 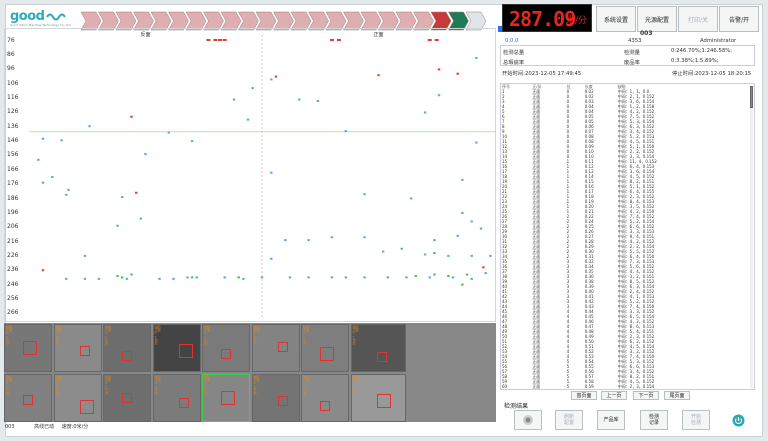 I want to click on alarm-toggle-button: 告警/开, so click(x=739, y=19).